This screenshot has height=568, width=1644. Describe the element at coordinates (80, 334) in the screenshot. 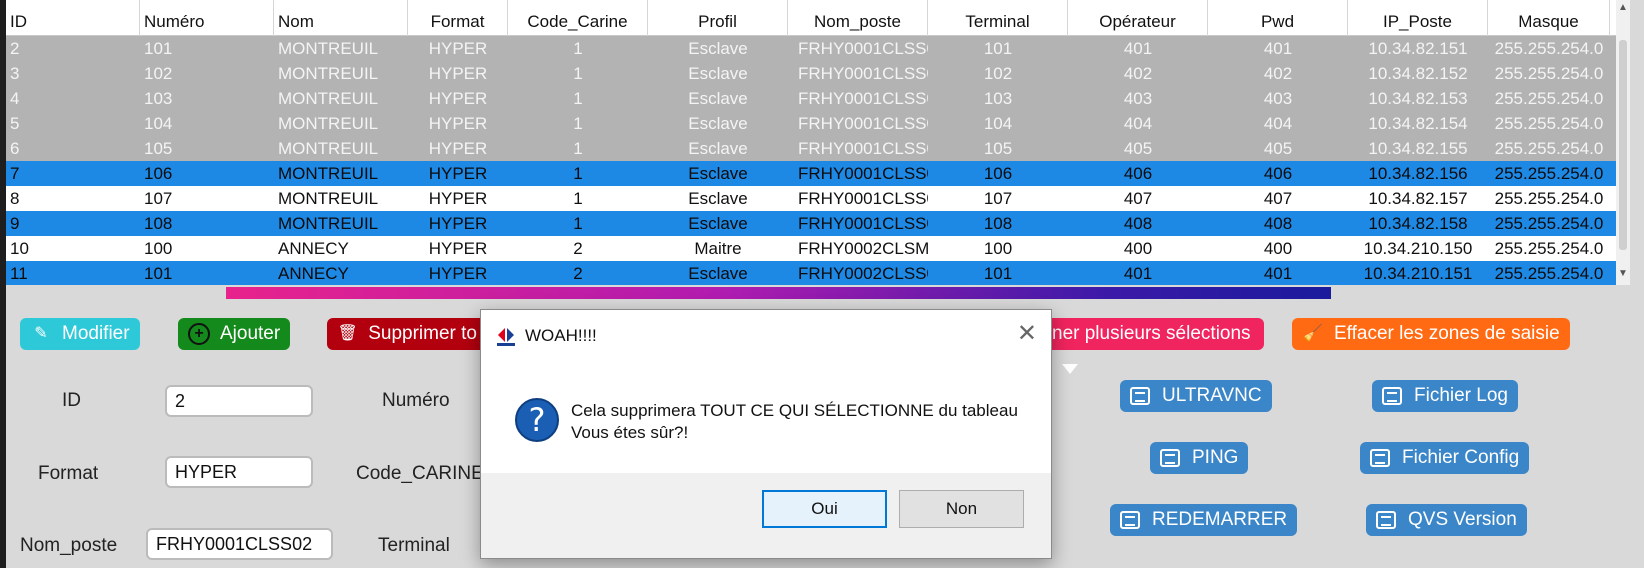

I see `modifier-button: ✎ Modifier` at that location.